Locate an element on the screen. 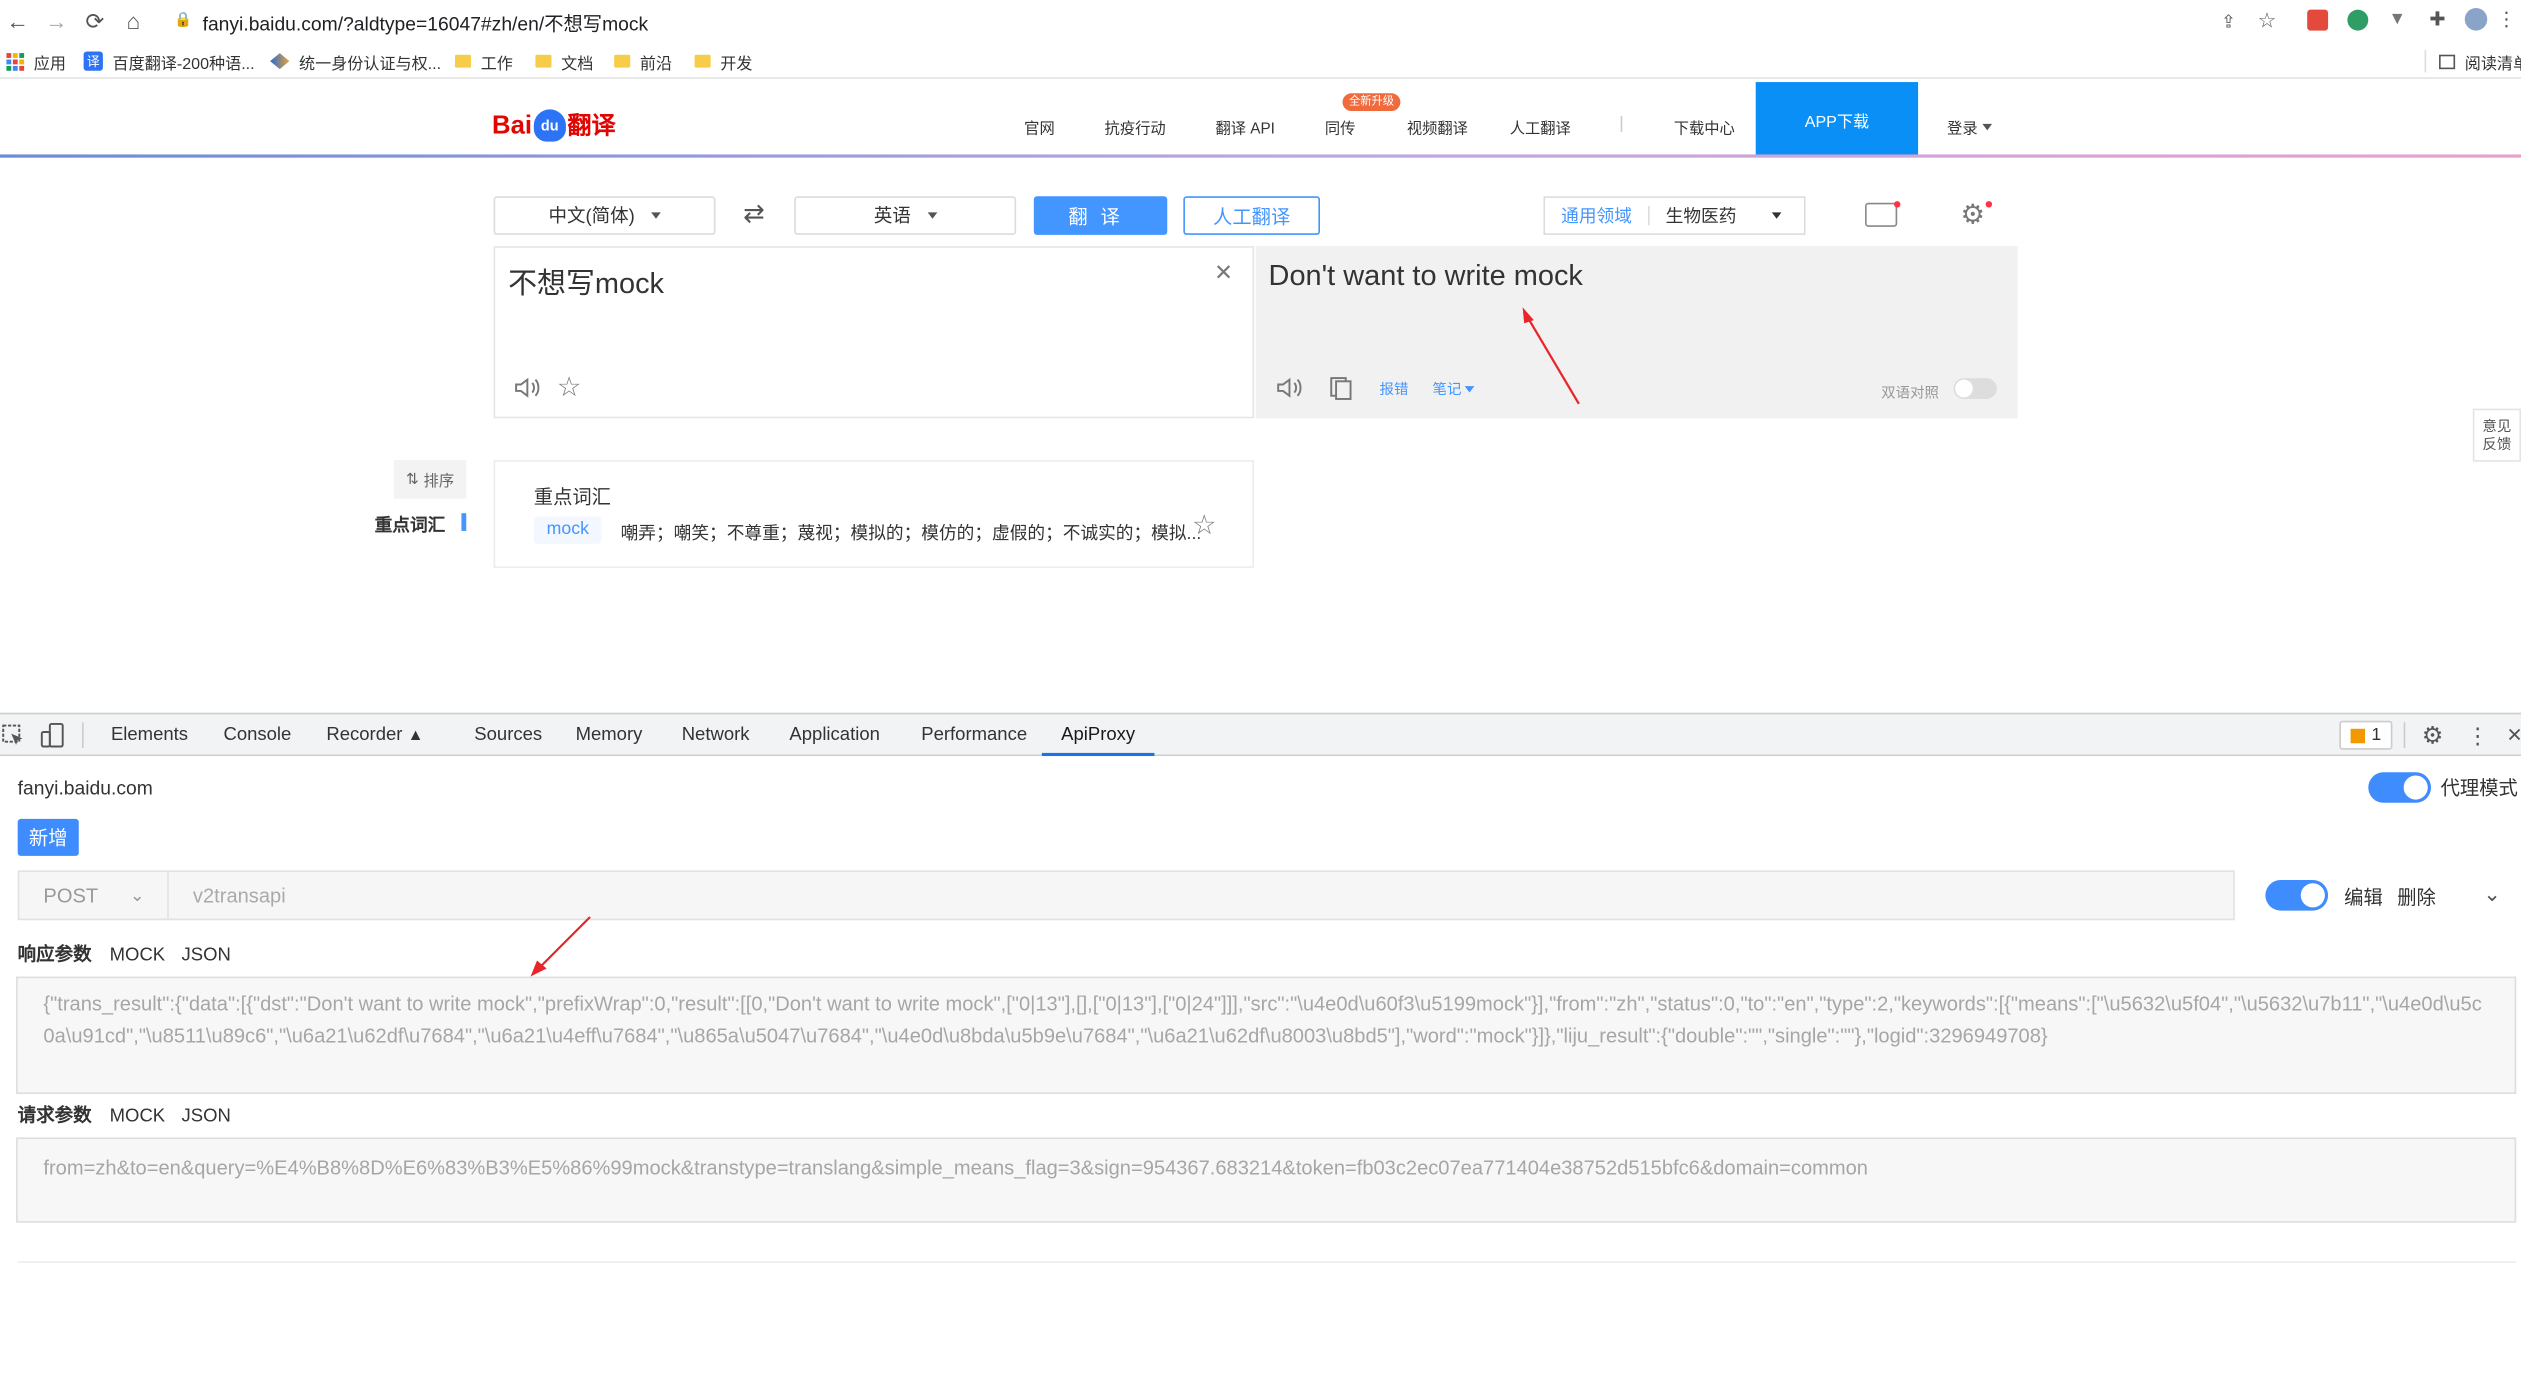 Image resolution: width=2521 pixels, height=1390 pixels. source-text-panel: 不想写mock ✕ ☆ is located at coordinates (874, 332).